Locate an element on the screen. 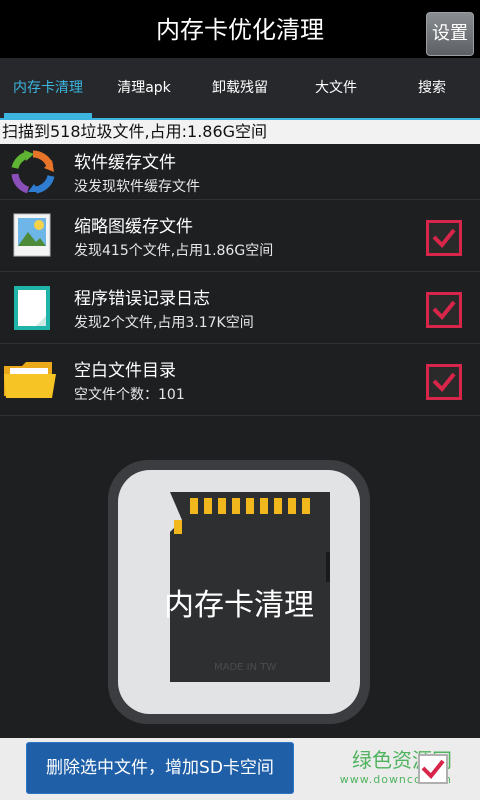  scan-summary: 扫描到518垃圾文件,占用:1.86G空间 is located at coordinates (240, 132).